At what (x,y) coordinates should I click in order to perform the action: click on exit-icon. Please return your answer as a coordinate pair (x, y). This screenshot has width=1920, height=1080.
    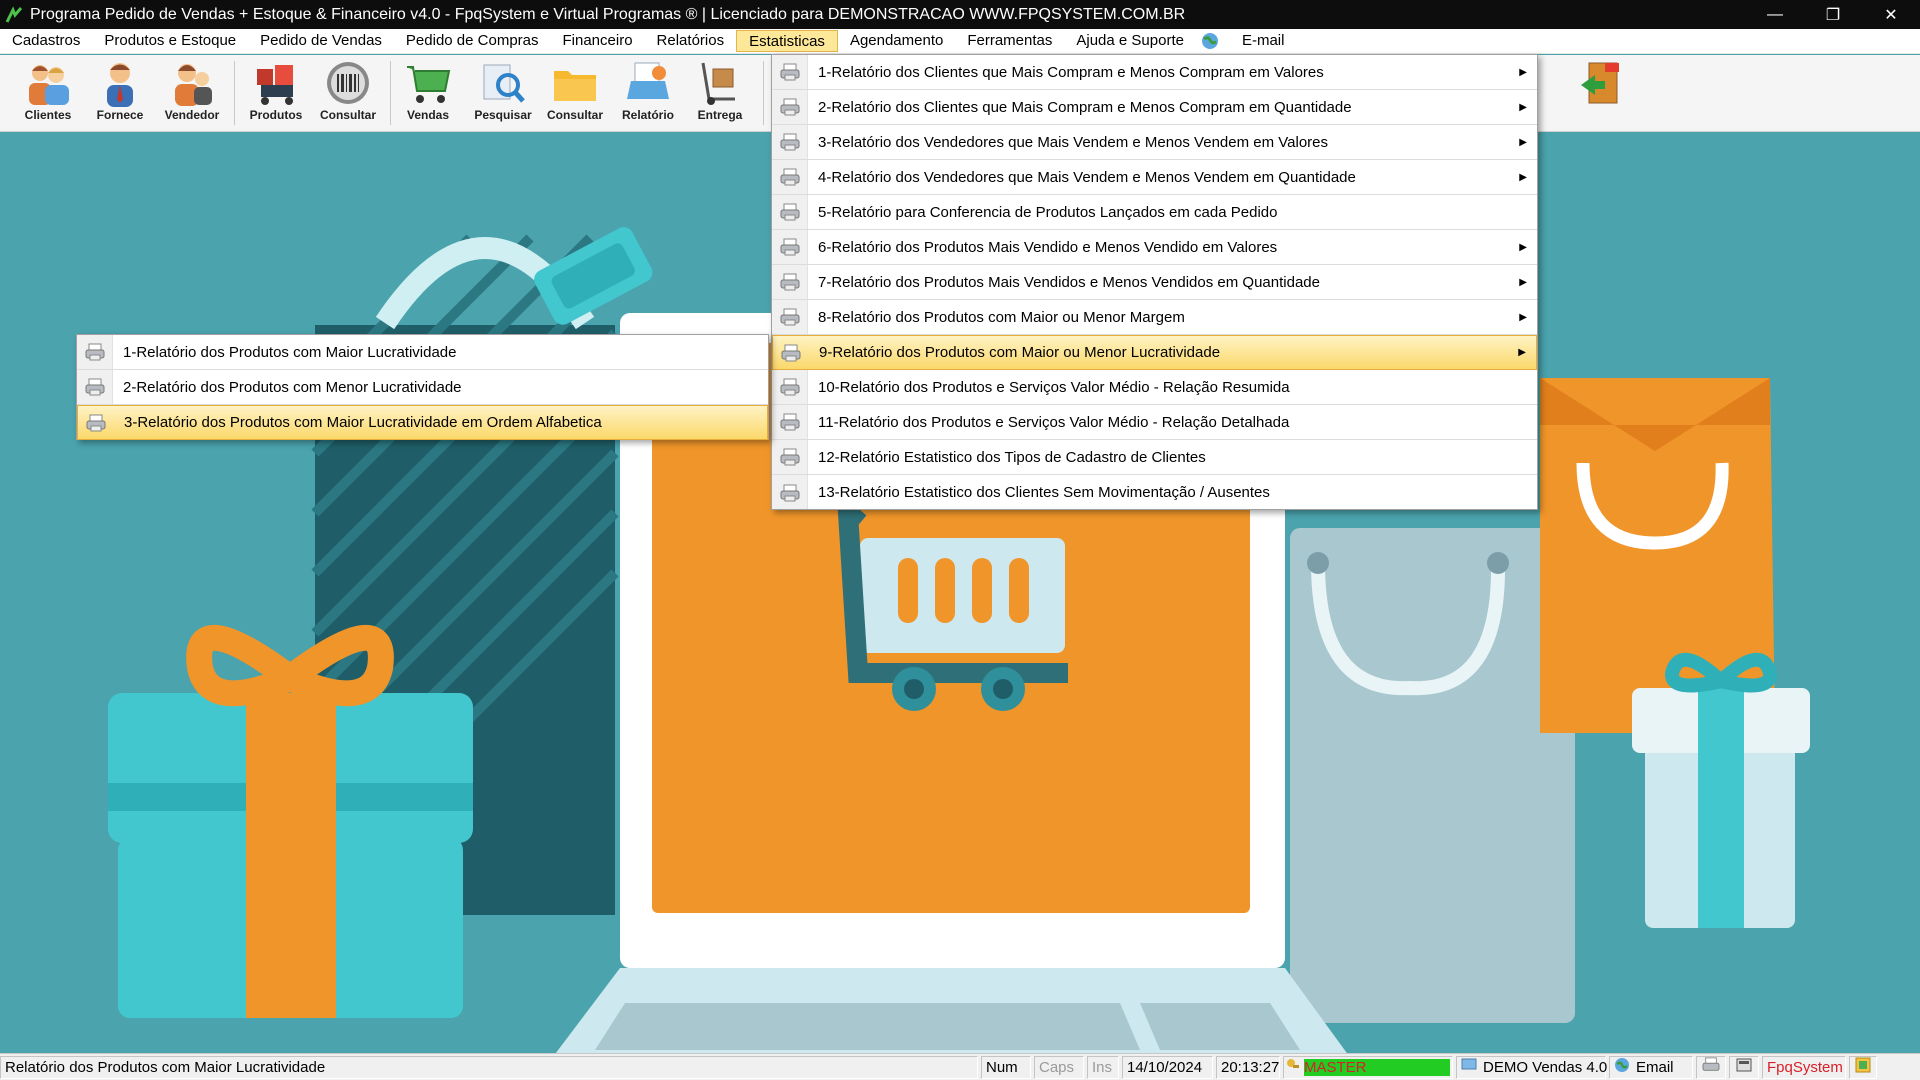
    Looking at the image, I should click on (1600, 83).